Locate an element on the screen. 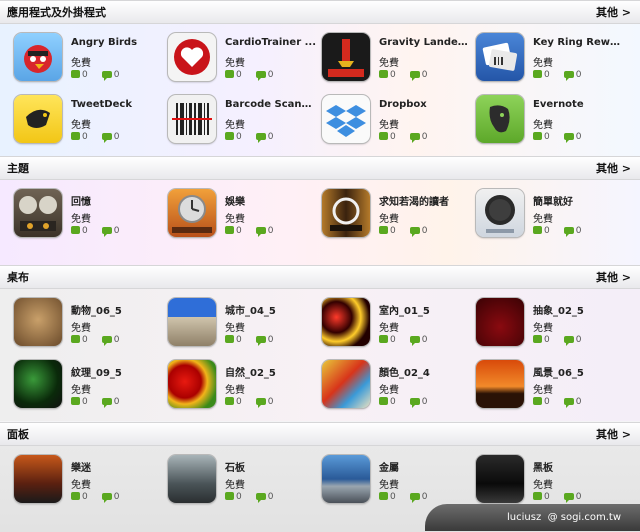  item-name: 城市_04_5 is located at coordinates (250, 311).